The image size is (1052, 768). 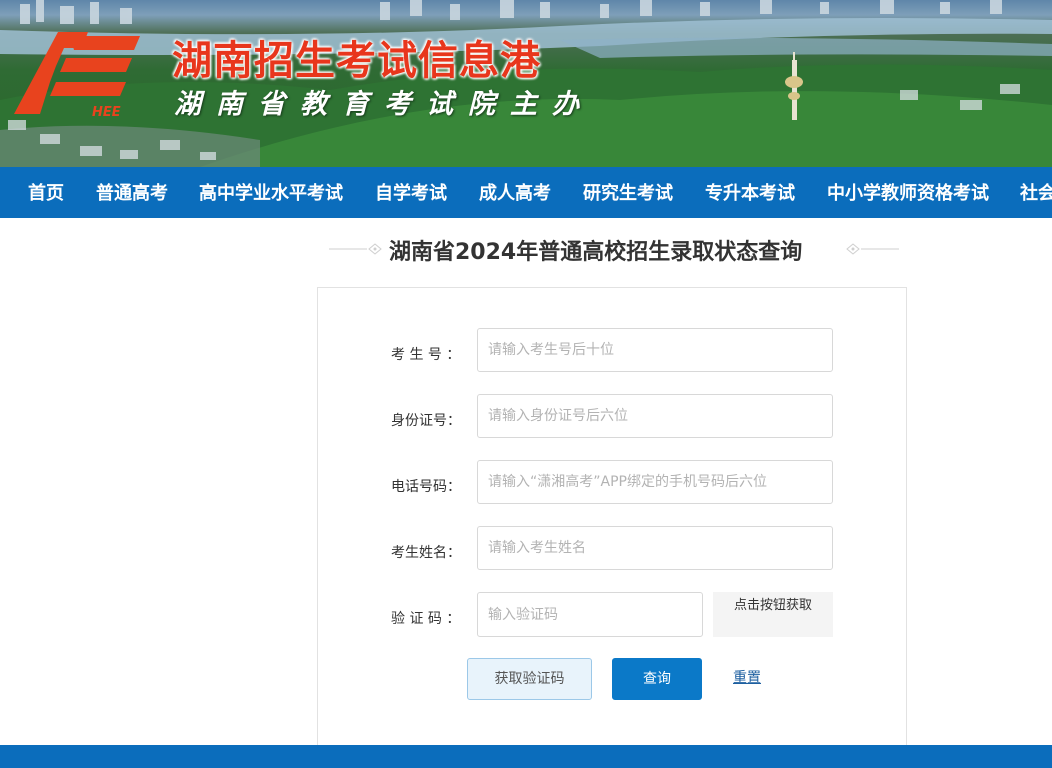 I want to click on reset-link: 重置, so click(x=747, y=679).